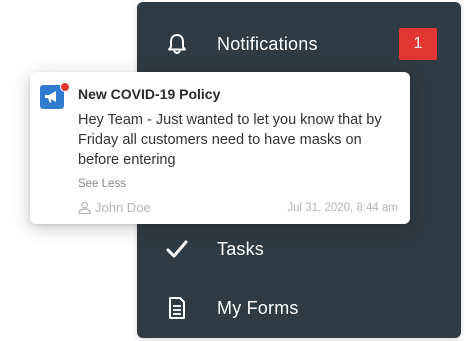 The width and height of the screenshot is (466, 341). What do you see at coordinates (85, 208) in the screenshot?
I see `user-icon` at bounding box center [85, 208].